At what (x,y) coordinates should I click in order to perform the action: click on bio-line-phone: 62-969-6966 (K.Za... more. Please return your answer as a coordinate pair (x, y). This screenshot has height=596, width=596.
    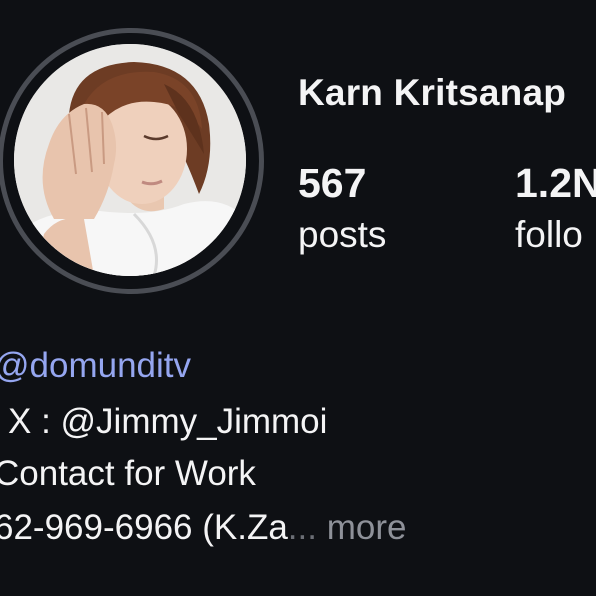
    Looking at the image, I should click on (203, 528).